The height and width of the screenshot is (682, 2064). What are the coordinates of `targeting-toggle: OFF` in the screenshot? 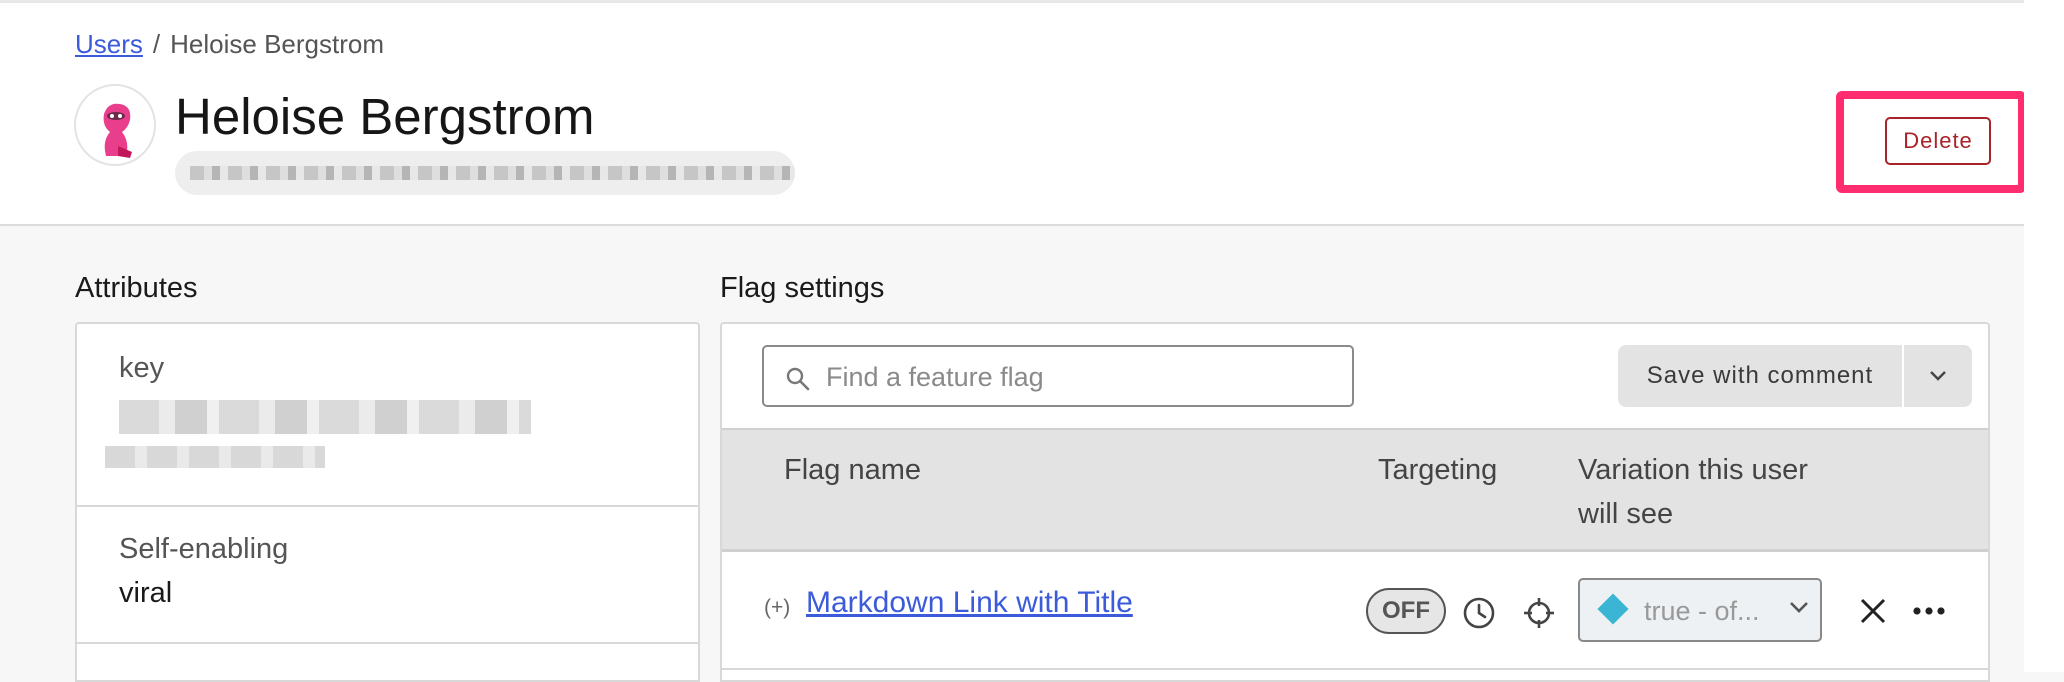 It's located at (1406, 611).